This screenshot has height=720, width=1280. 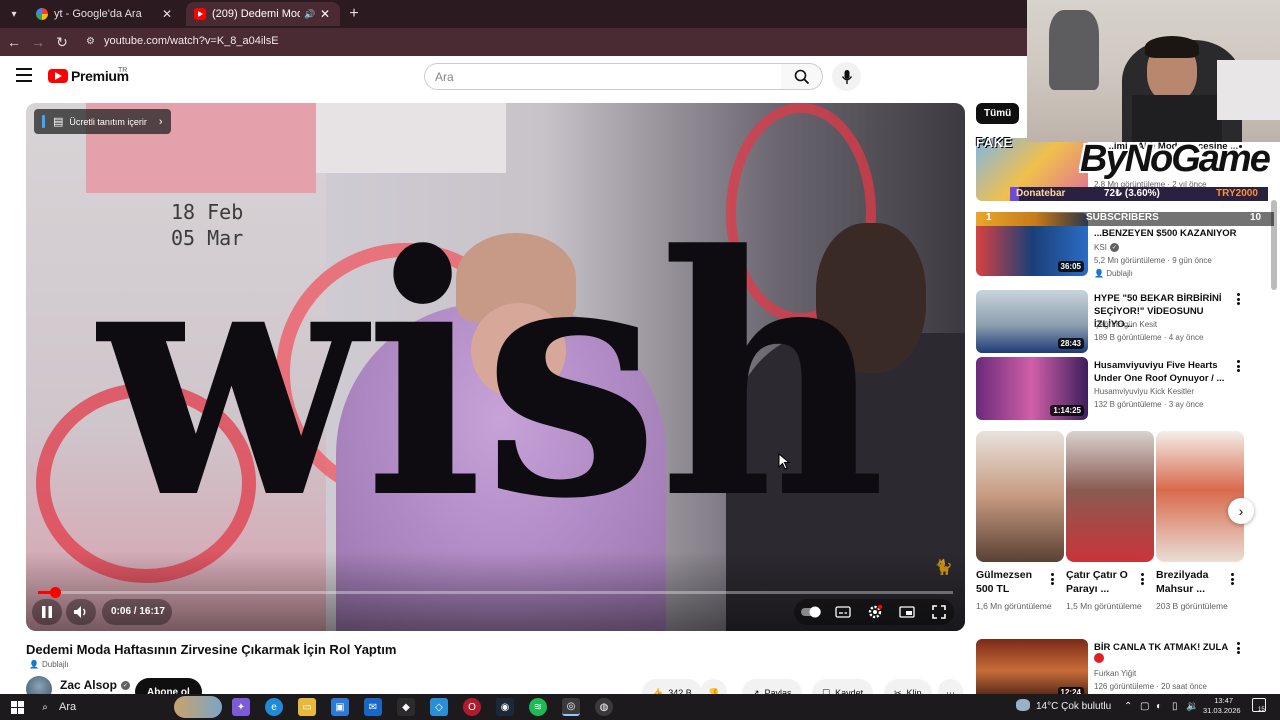 I want to click on streamer-brand: ByNoGame, so click(x=1175, y=159).